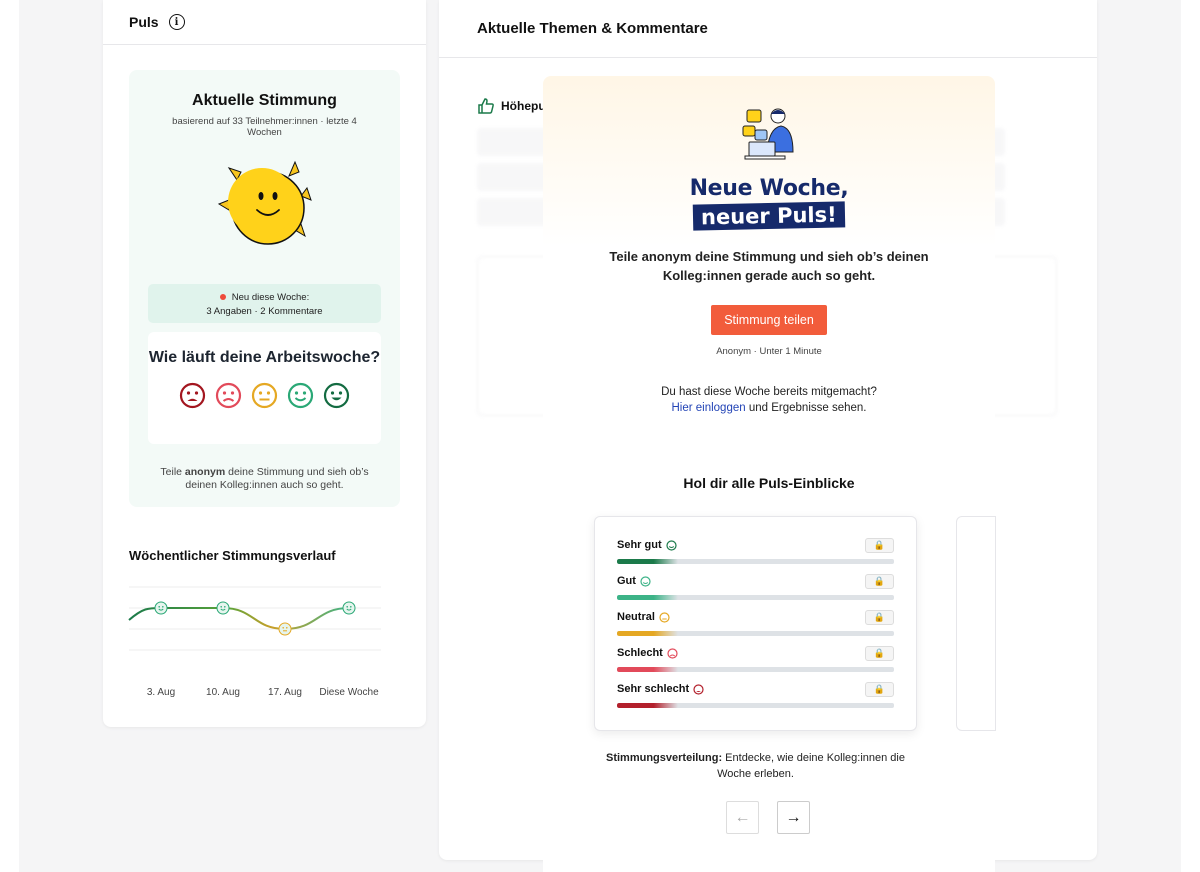  I want to click on thumbs-up-icon, so click(486, 106).